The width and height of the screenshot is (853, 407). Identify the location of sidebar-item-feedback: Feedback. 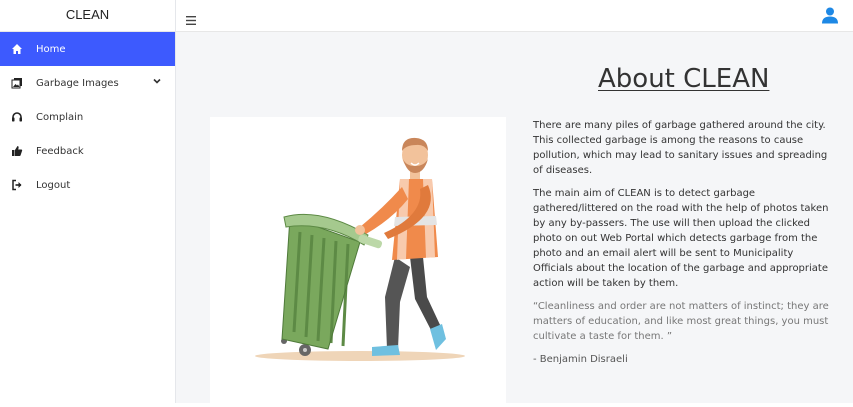
(87, 151).